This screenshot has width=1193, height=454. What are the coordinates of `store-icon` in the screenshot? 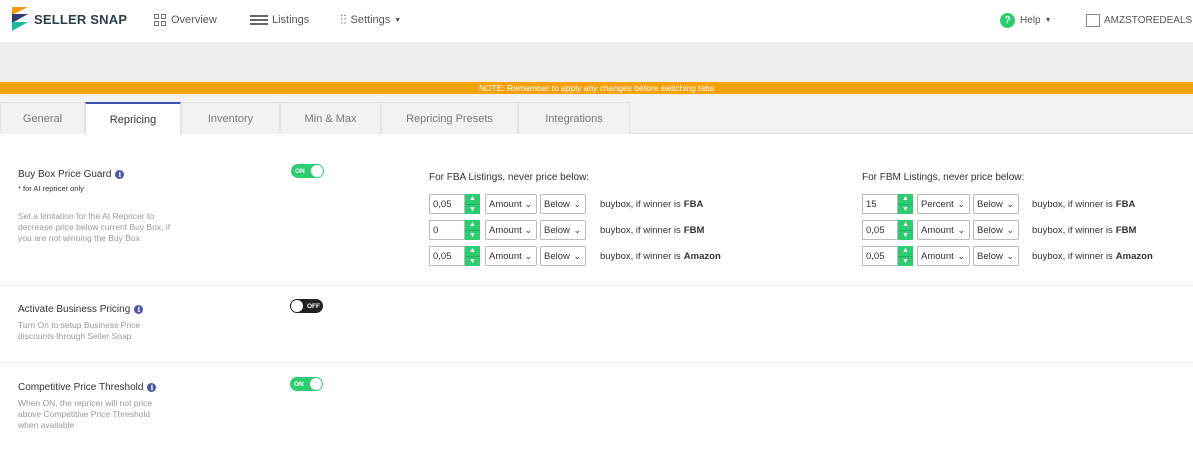 It's located at (1093, 20).